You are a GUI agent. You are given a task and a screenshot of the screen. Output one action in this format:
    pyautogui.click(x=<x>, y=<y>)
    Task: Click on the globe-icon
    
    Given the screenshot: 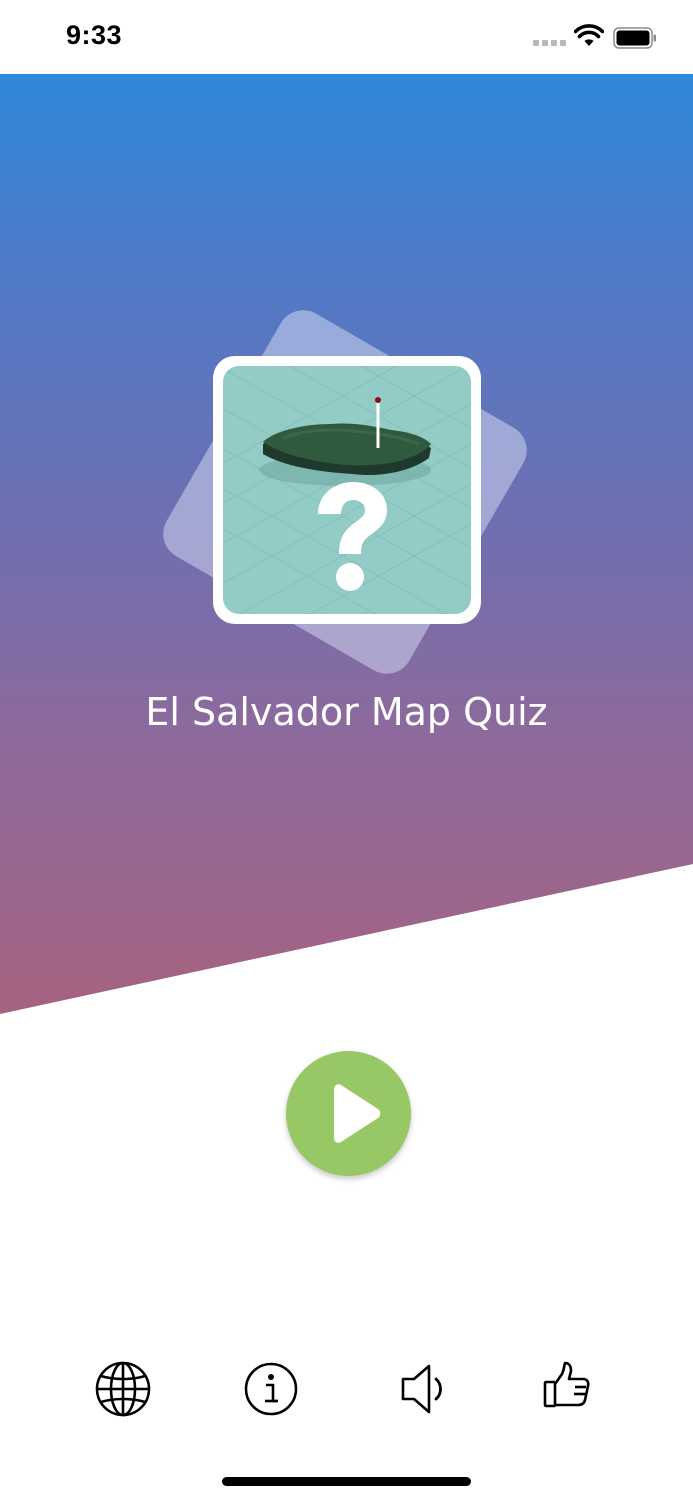 What is the action you would take?
    pyautogui.click(x=123, y=1389)
    